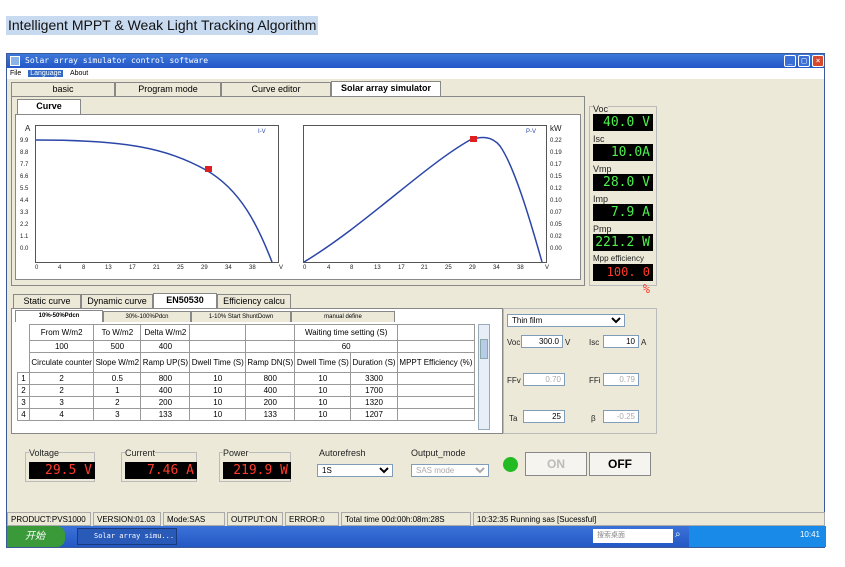 The width and height of the screenshot is (845, 567). I want to click on iv-xtick: 29, so click(204, 268).